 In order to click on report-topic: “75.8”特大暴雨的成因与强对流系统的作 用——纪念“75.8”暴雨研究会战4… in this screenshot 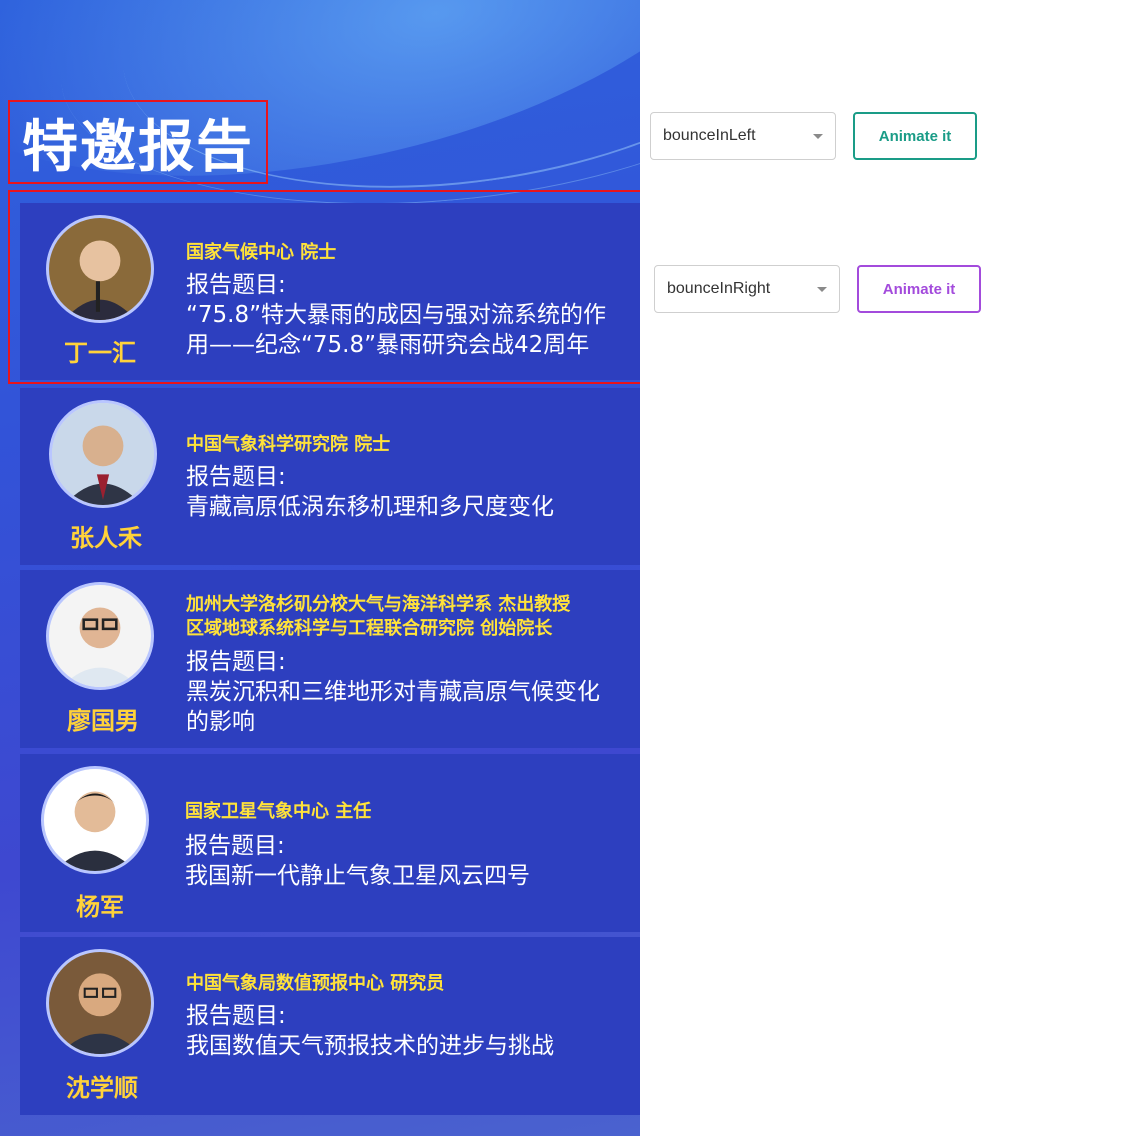, I will do `click(406, 330)`.